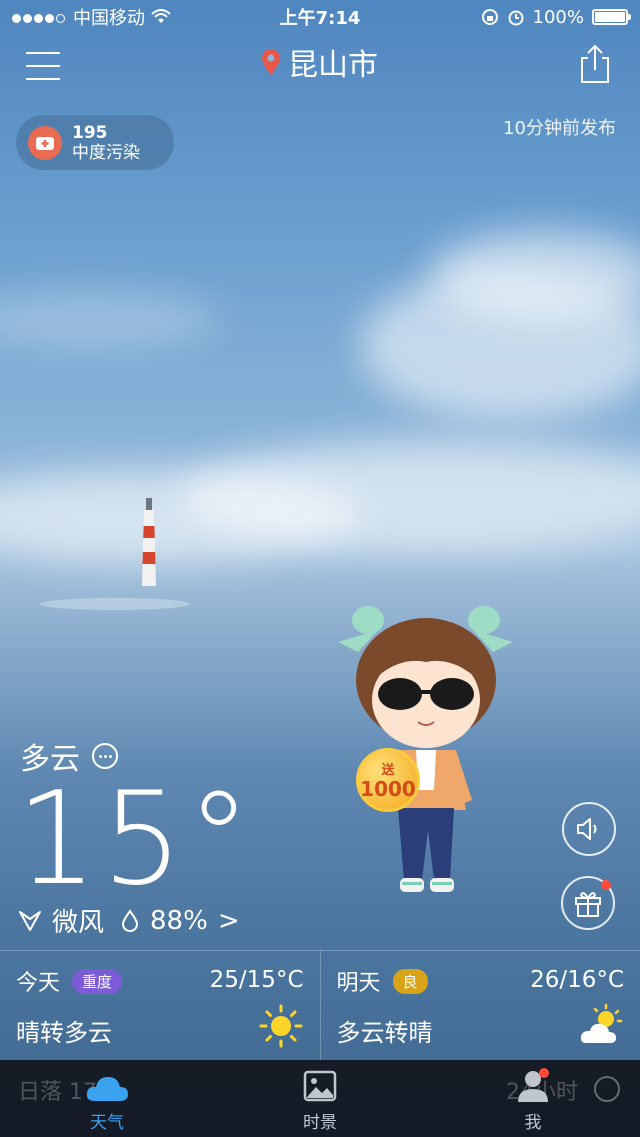  I want to click on rotation-lock-icon, so click(489, 17).